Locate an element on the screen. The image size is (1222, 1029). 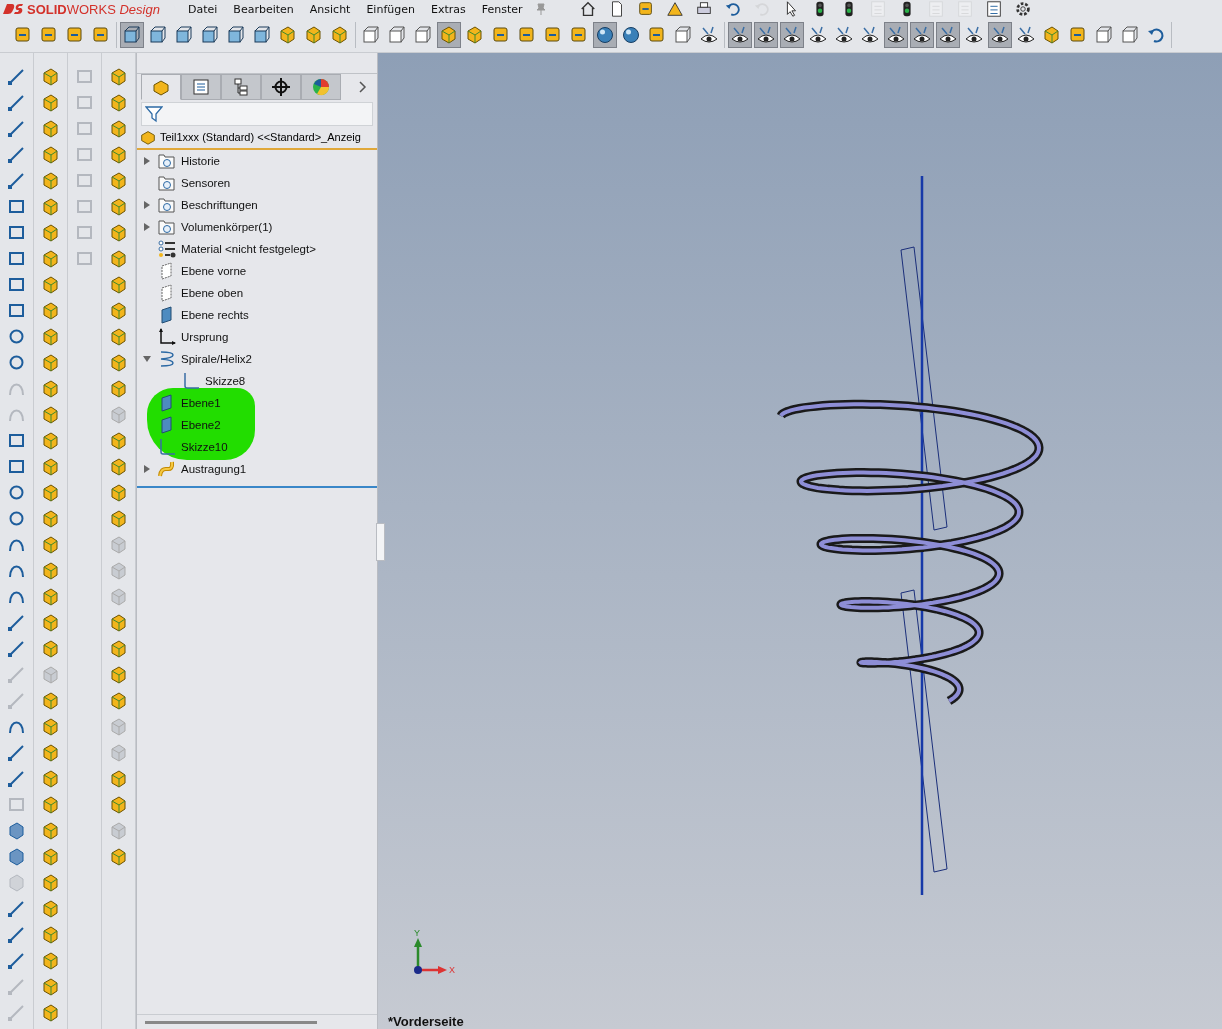
tree-item: Skizze8 is located at coordinates (225, 381).